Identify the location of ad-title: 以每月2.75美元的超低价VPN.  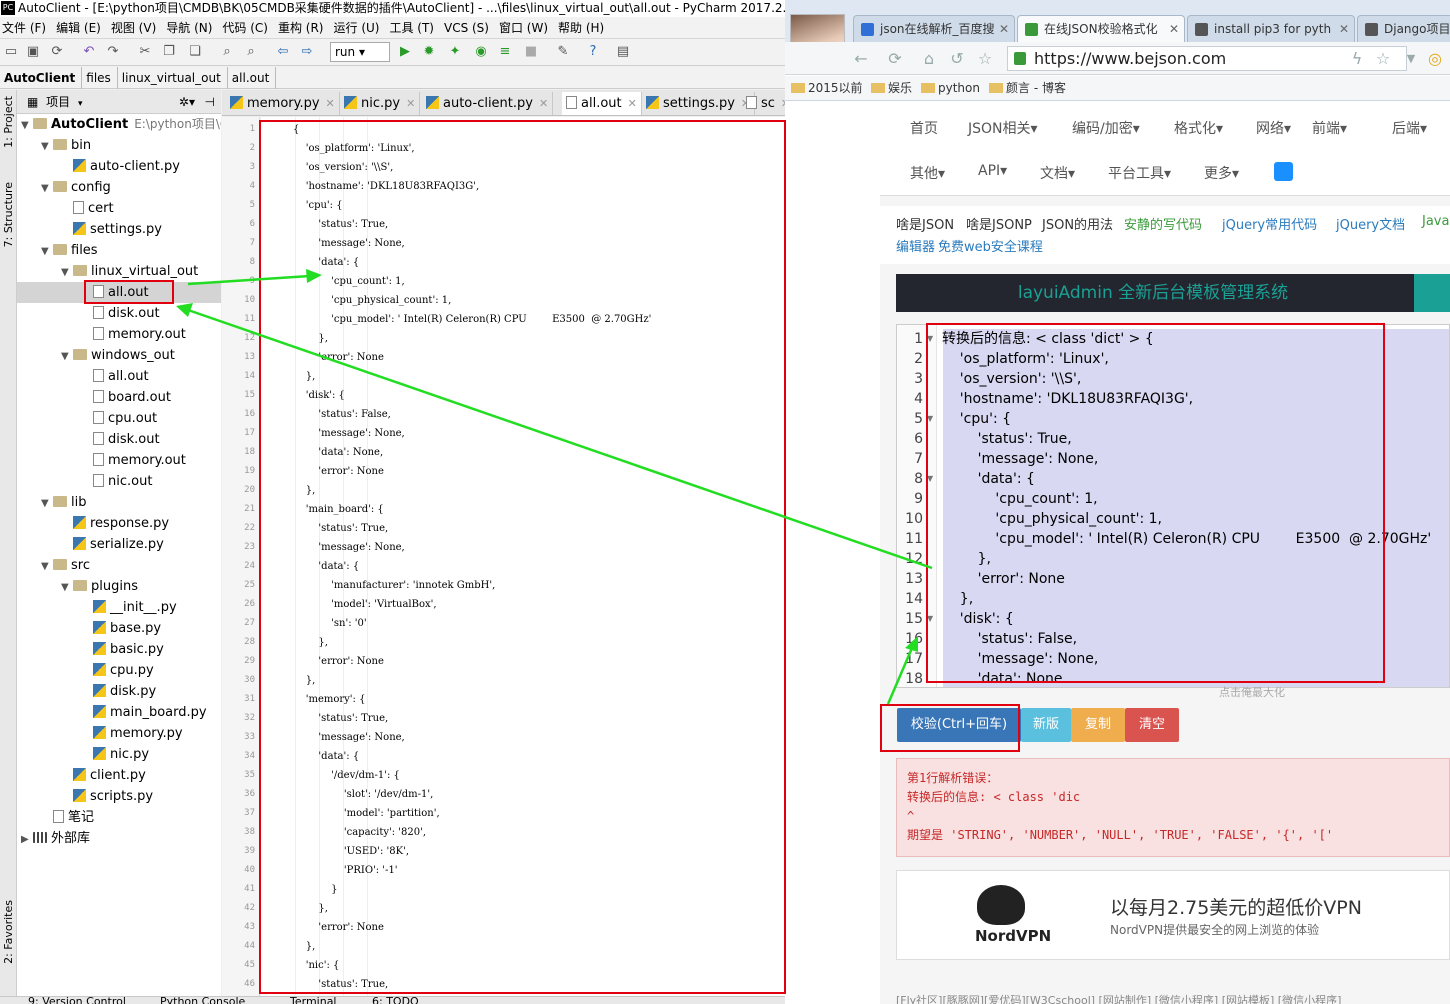
(1236, 906).